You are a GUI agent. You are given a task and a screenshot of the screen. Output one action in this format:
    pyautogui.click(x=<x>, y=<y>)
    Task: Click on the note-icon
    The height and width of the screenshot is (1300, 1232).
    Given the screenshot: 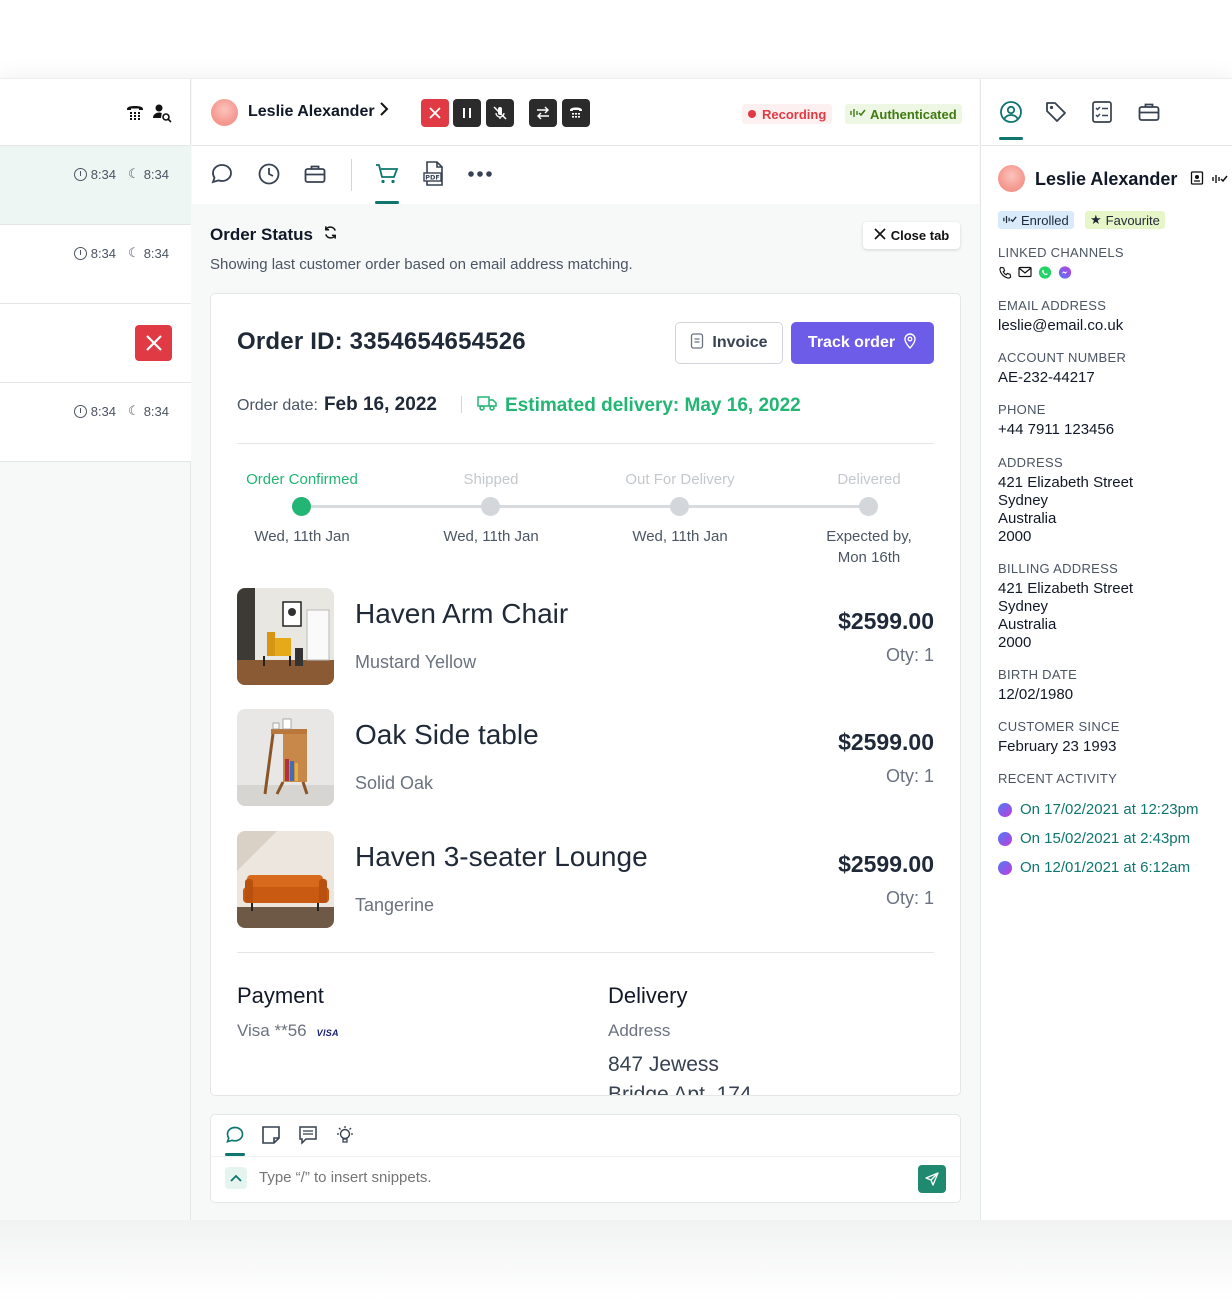 What is the action you would take?
    pyautogui.click(x=271, y=1135)
    